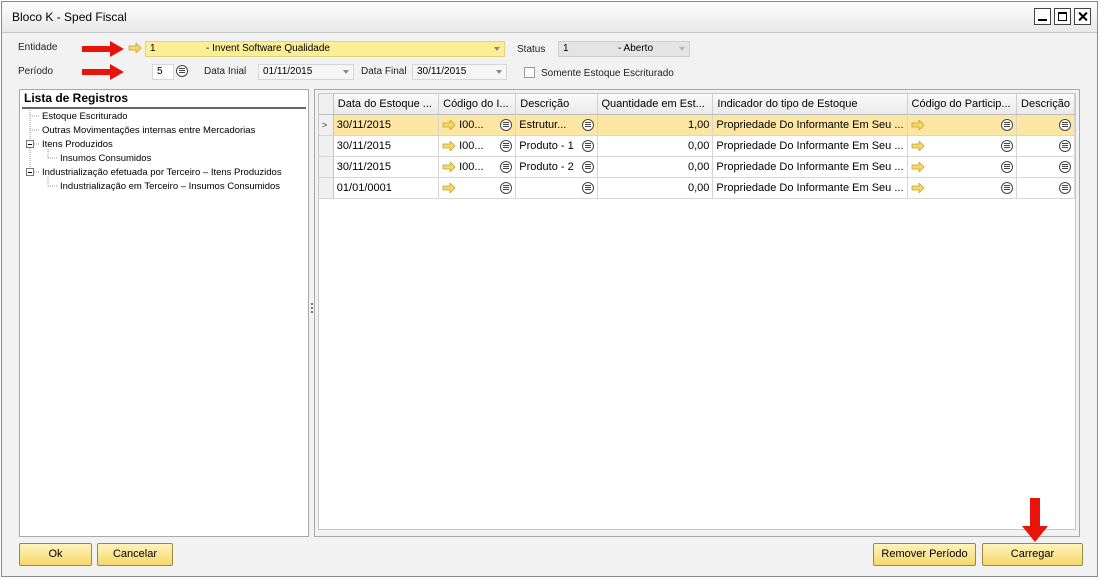 Image resolution: width=1101 pixels, height=580 pixels. Describe the element at coordinates (556, 146) in the screenshot. I see `cell-descricao: Produto - 1` at that location.